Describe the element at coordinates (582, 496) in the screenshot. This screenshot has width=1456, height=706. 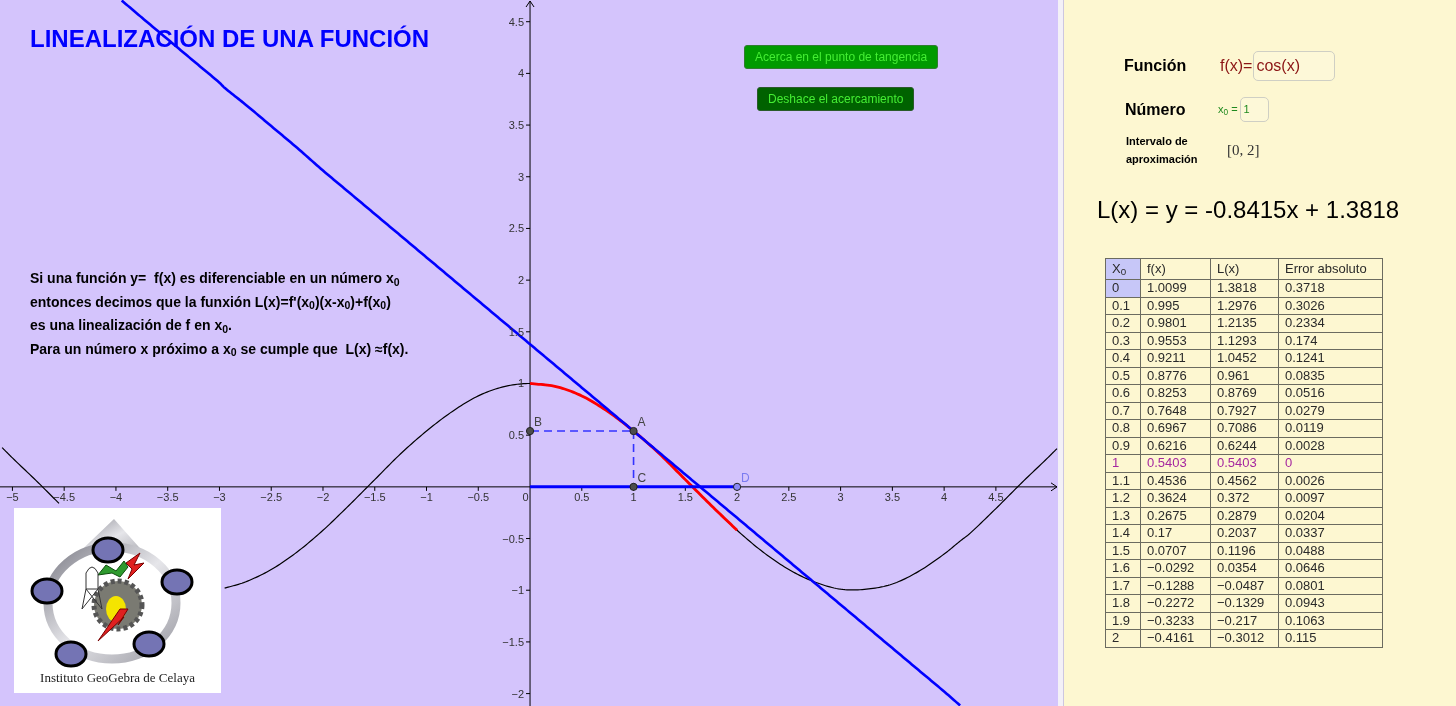
I see `axis-tick-label: 0.5` at that location.